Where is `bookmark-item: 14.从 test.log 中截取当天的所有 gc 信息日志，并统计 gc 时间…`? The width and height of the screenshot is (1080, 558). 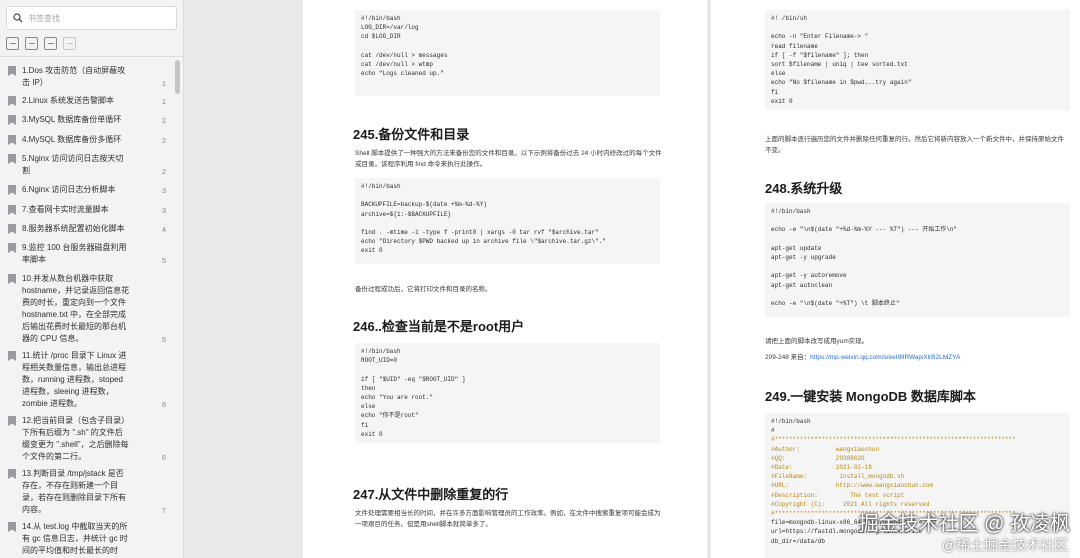 bookmark-item: 14.从 test.log 中截取当天的所有 gc 信息日志，并统计 gc 时间… is located at coordinates (89, 539).